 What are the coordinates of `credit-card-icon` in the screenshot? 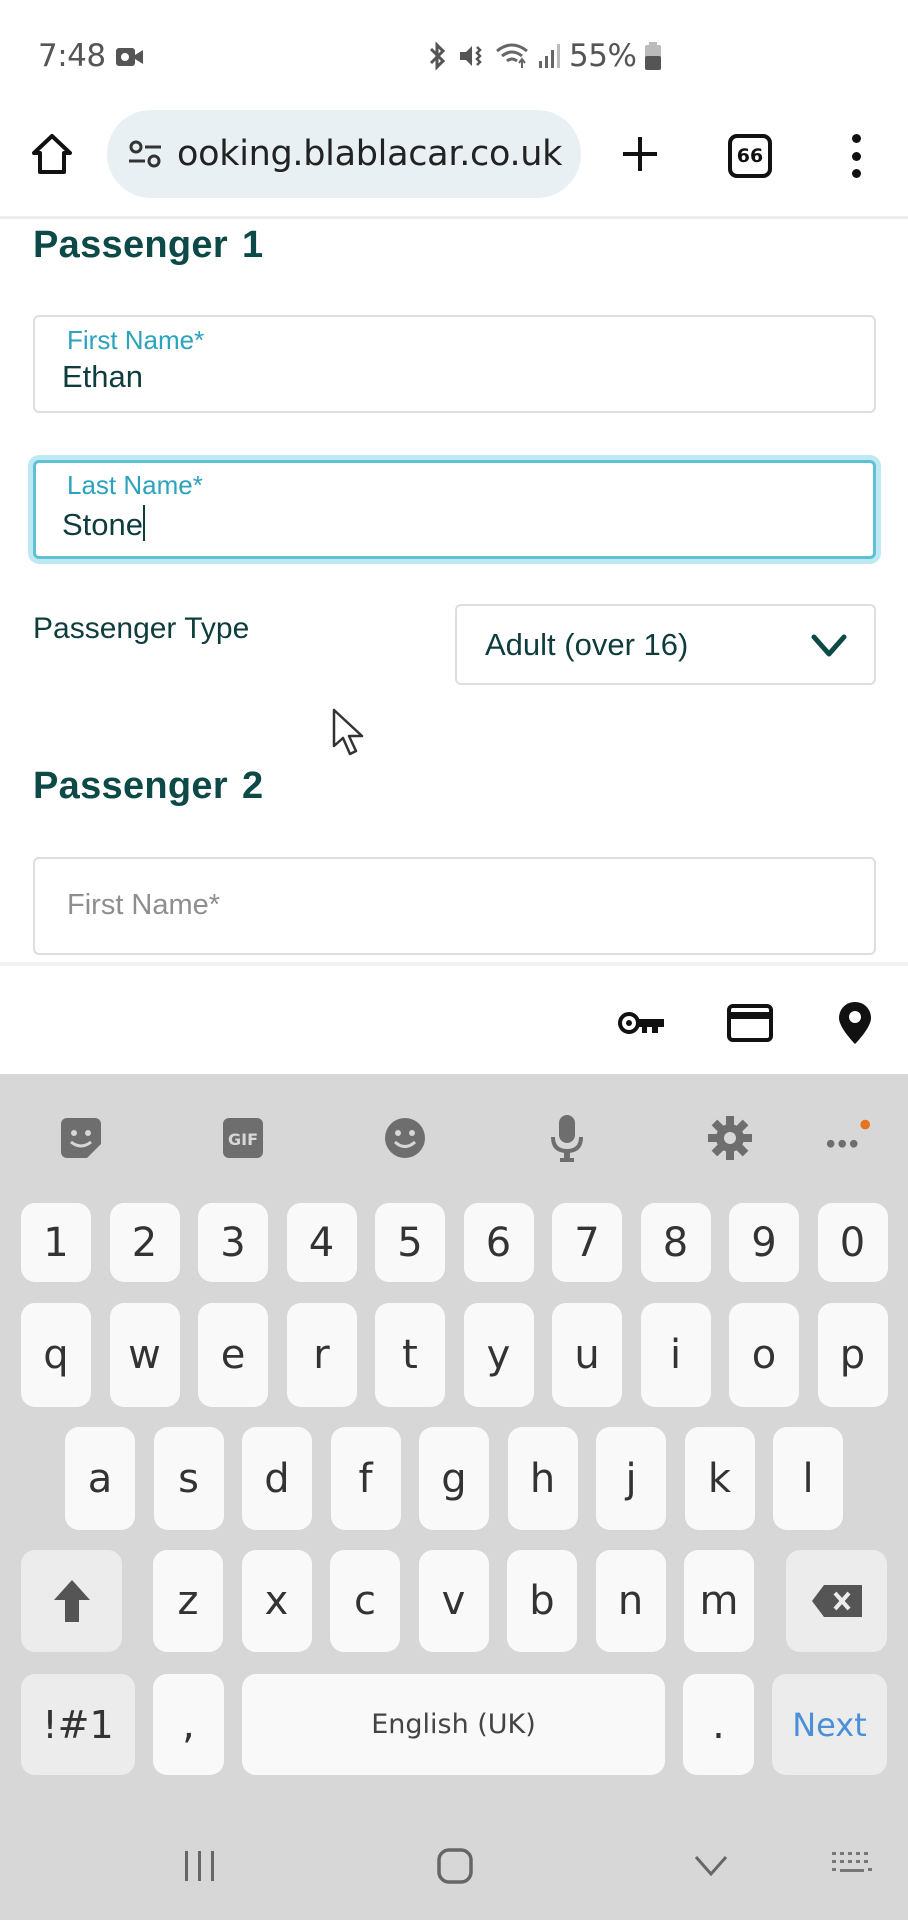 It's located at (750, 1023).